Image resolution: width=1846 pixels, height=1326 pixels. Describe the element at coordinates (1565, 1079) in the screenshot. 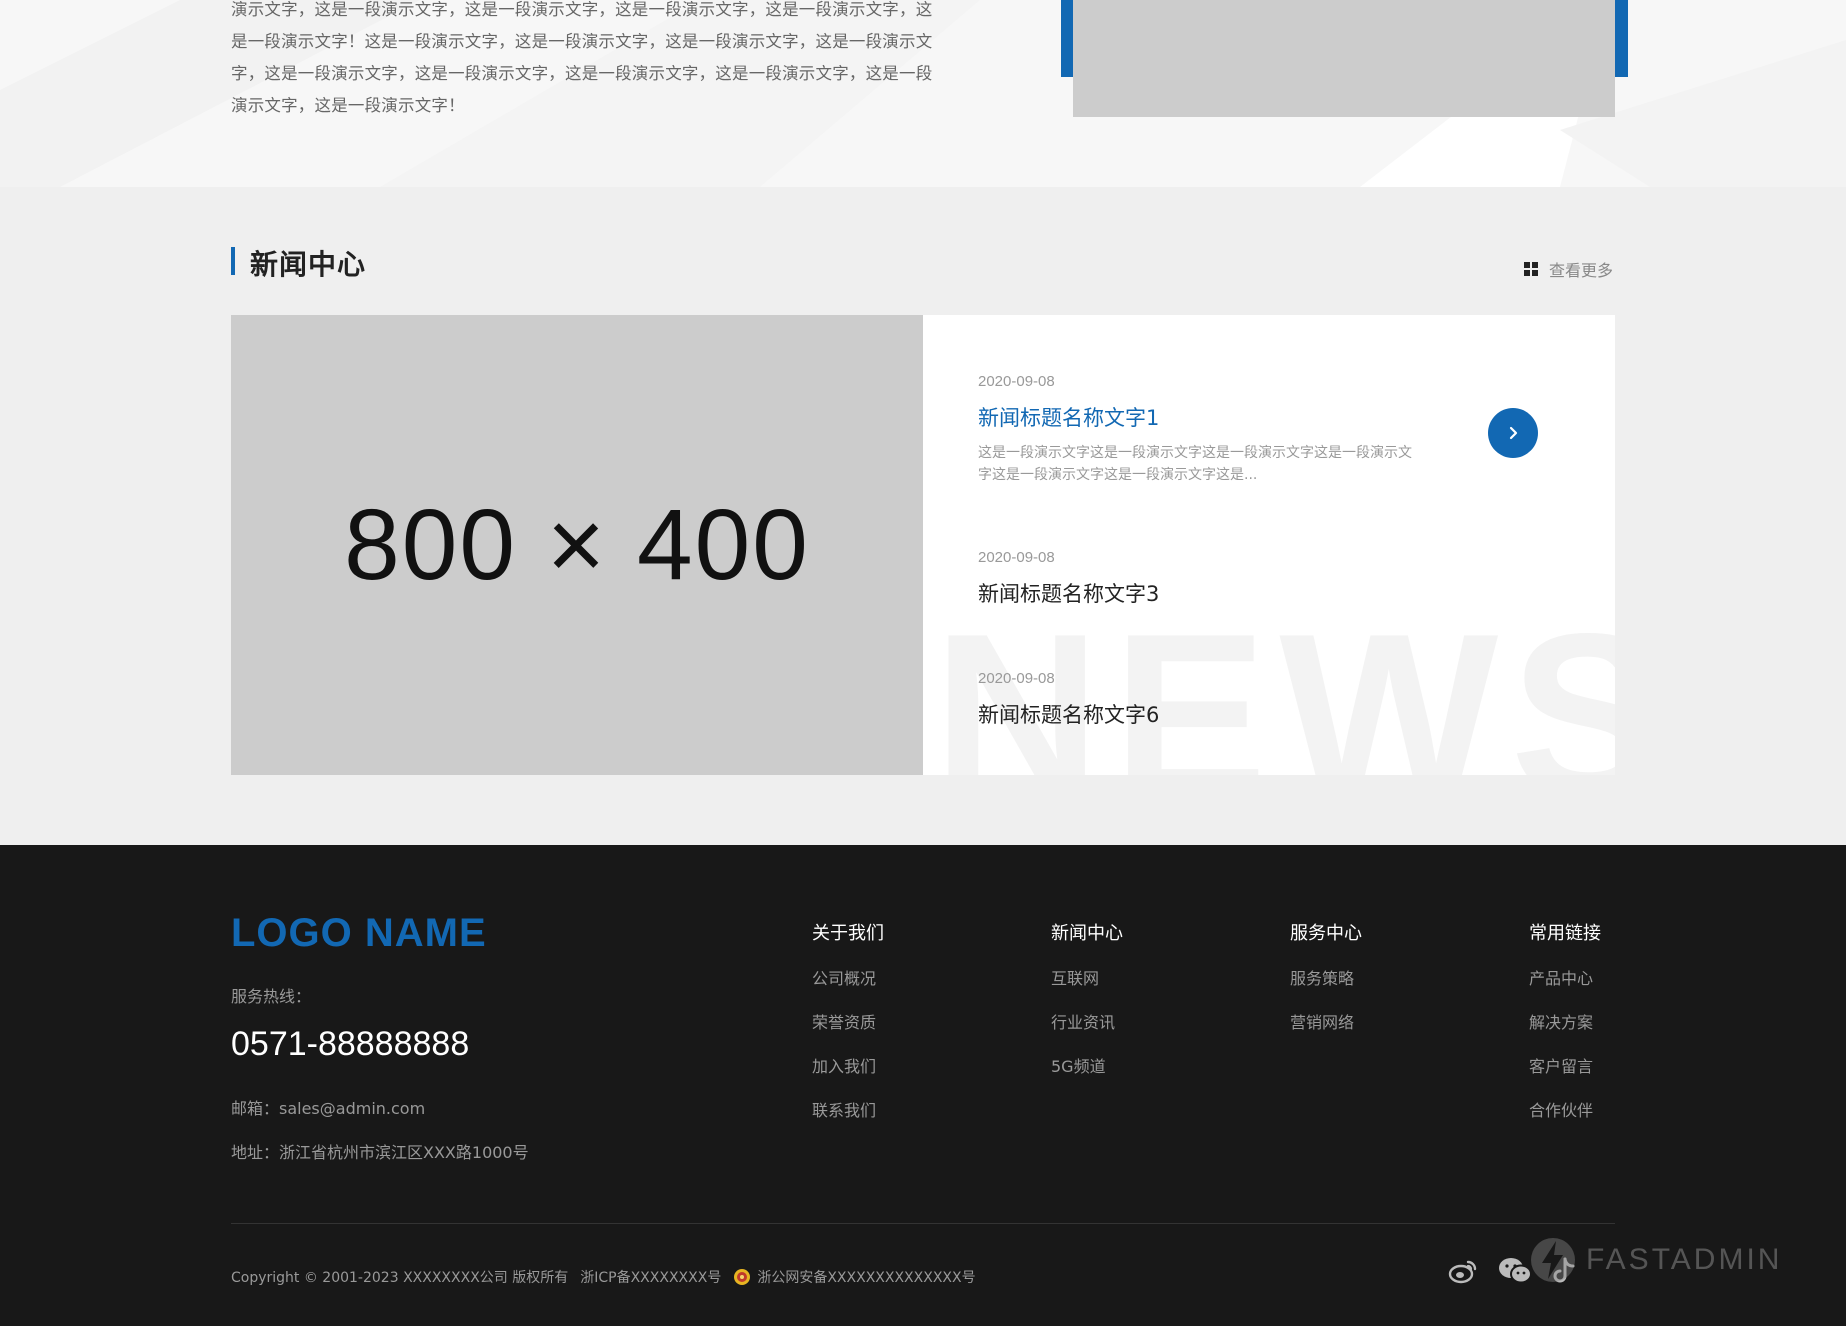

I see `footer-link: 客户留言` at that location.